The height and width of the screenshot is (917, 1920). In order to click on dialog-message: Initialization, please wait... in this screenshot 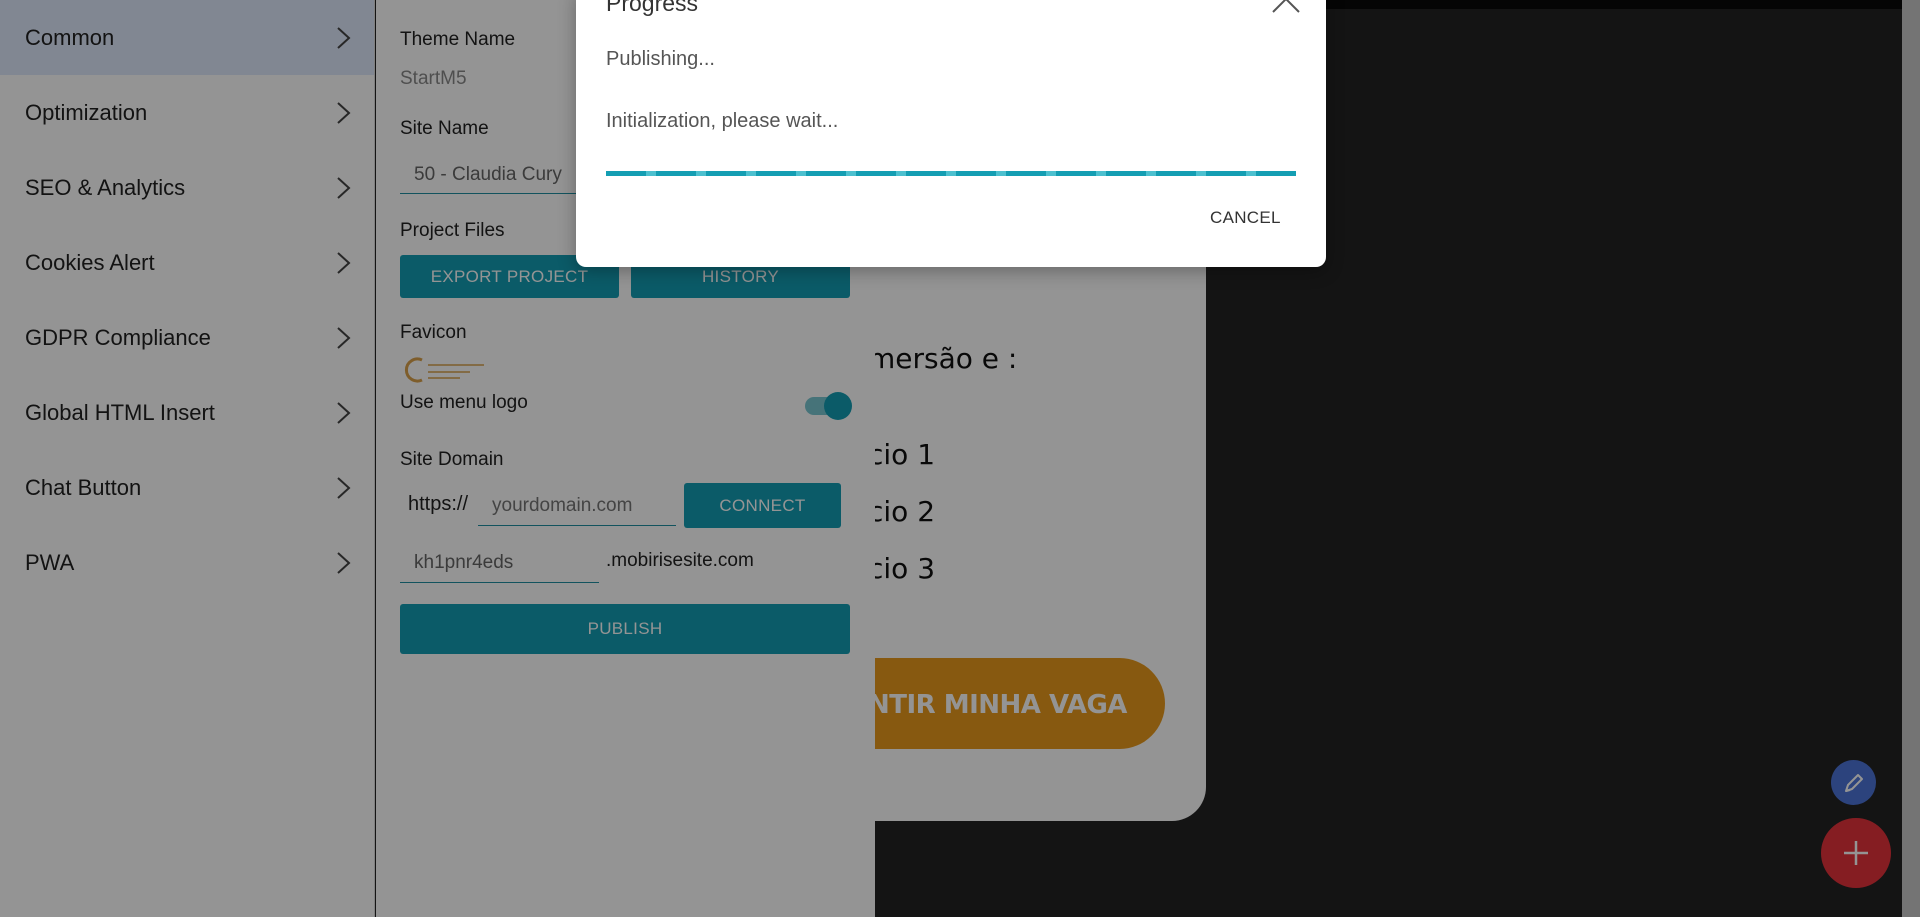, I will do `click(722, 121)`.